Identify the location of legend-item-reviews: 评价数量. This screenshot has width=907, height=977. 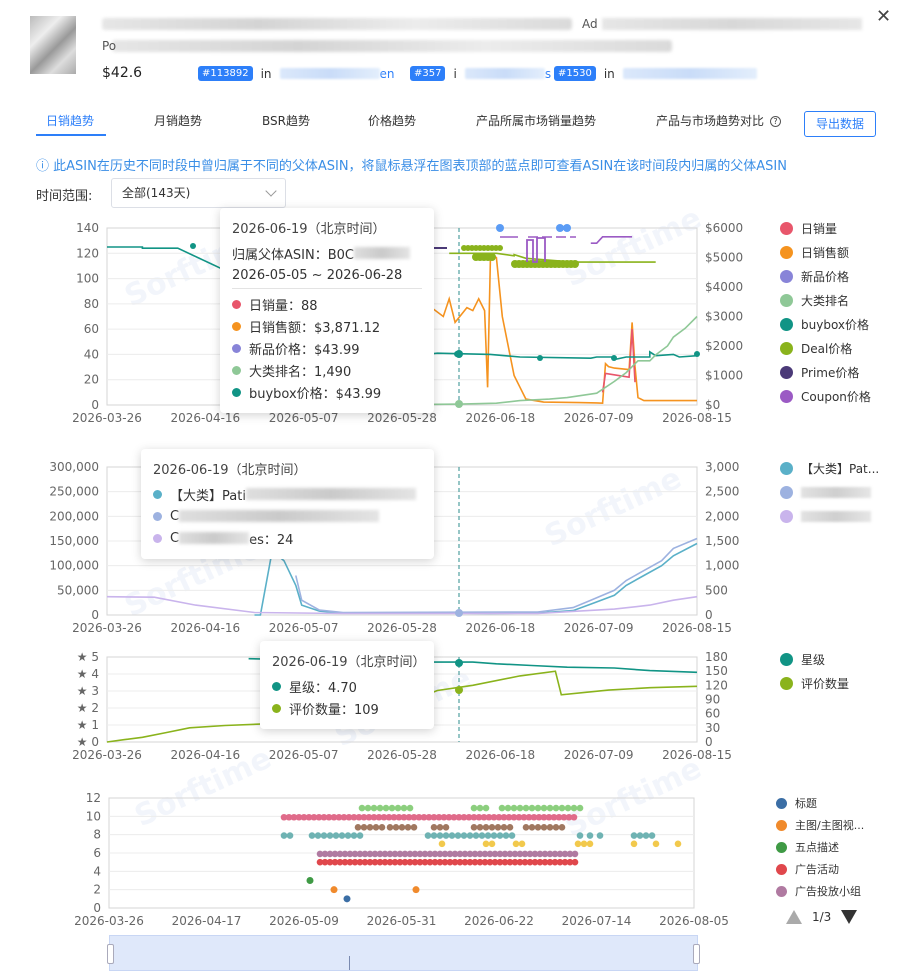
(814, 683).